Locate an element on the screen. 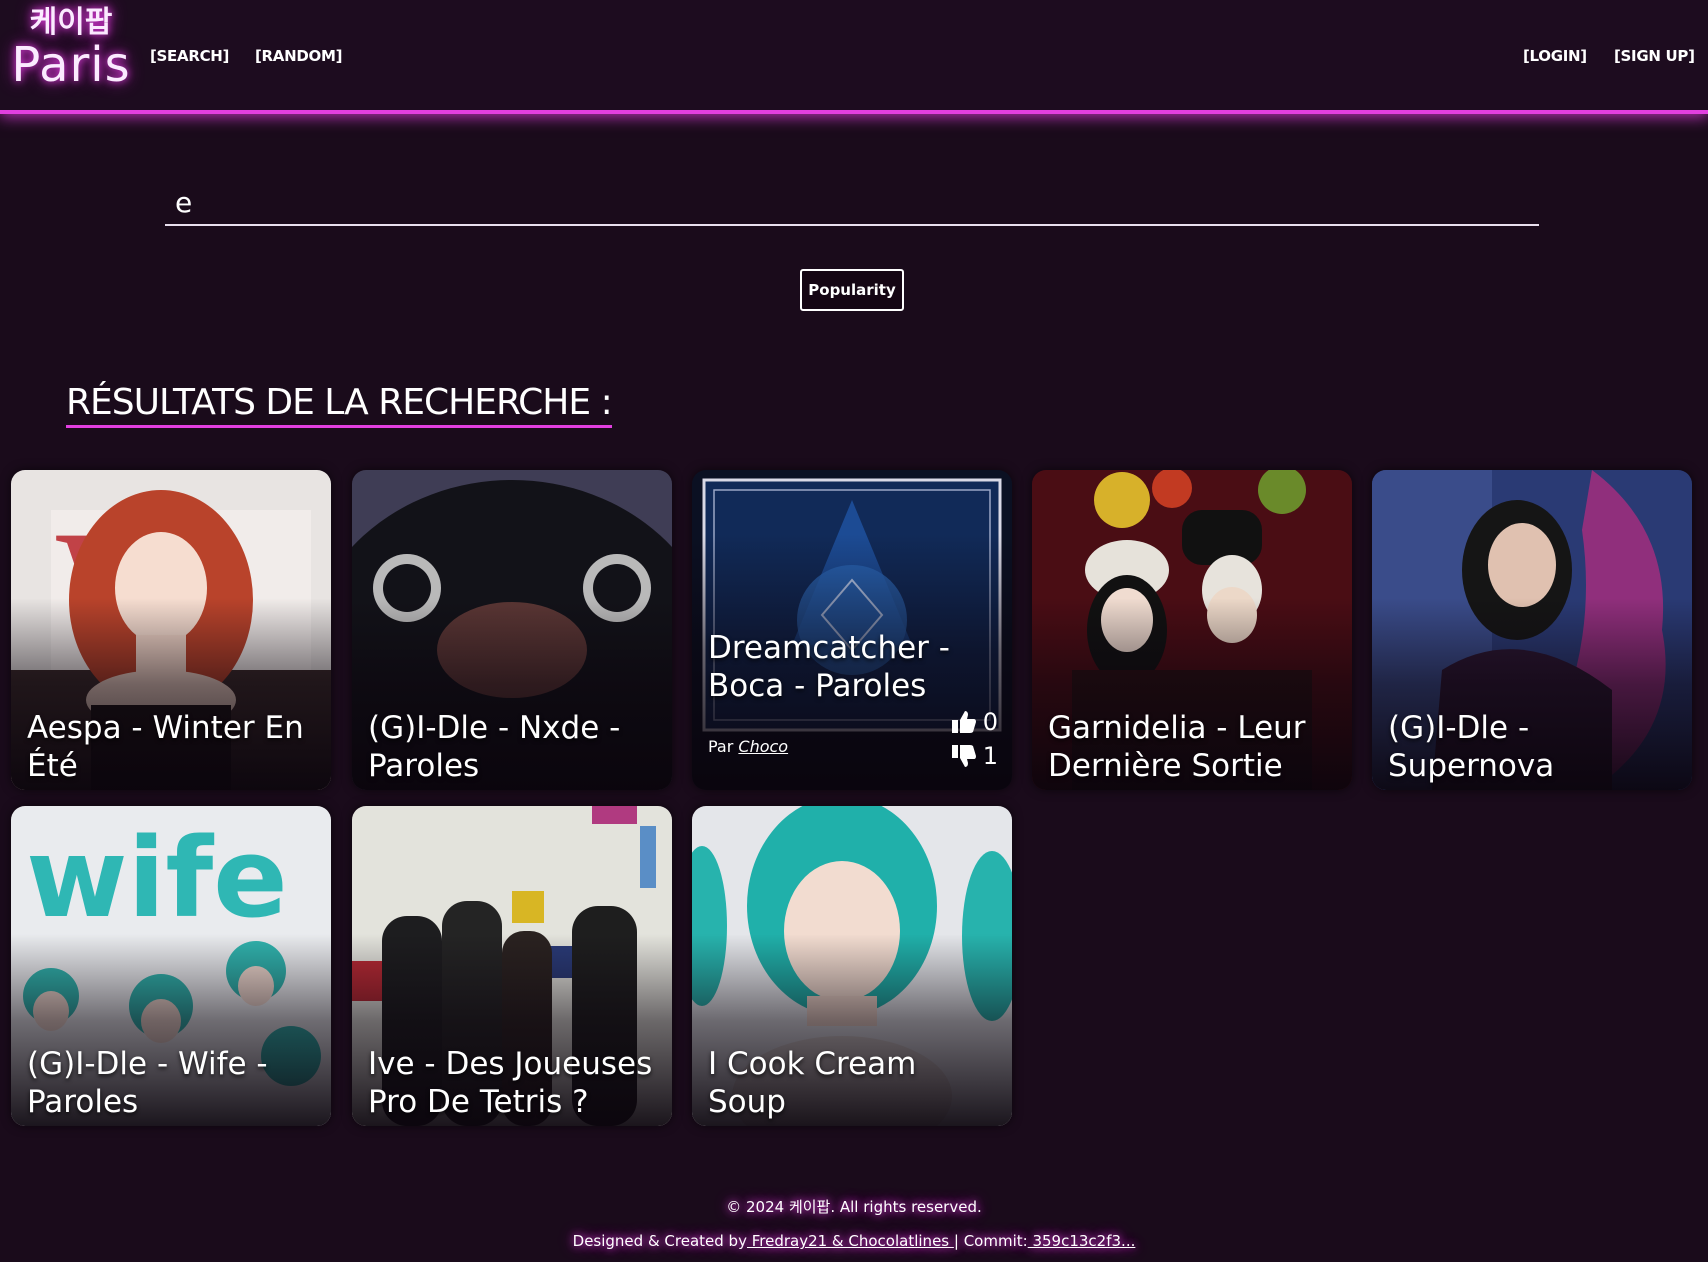  logo-korean-text: 케이팝 is located at coordinates (71, 22).